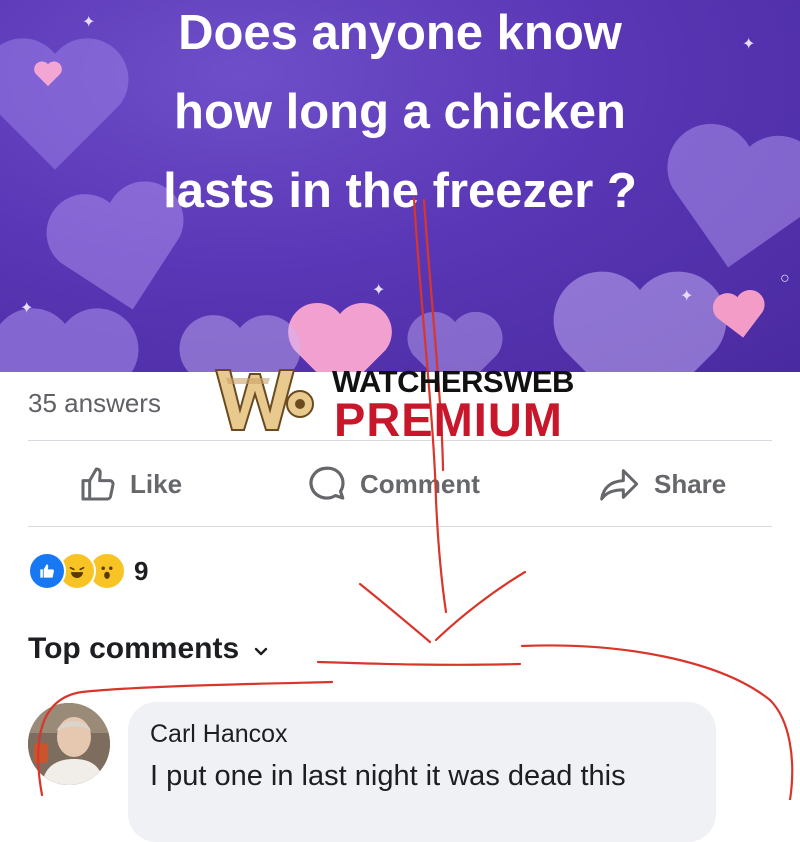  Describe the element at coordinates (388, 776) in the screenshot. I see `comment-text: I put one in last night it was dead this` at that location.